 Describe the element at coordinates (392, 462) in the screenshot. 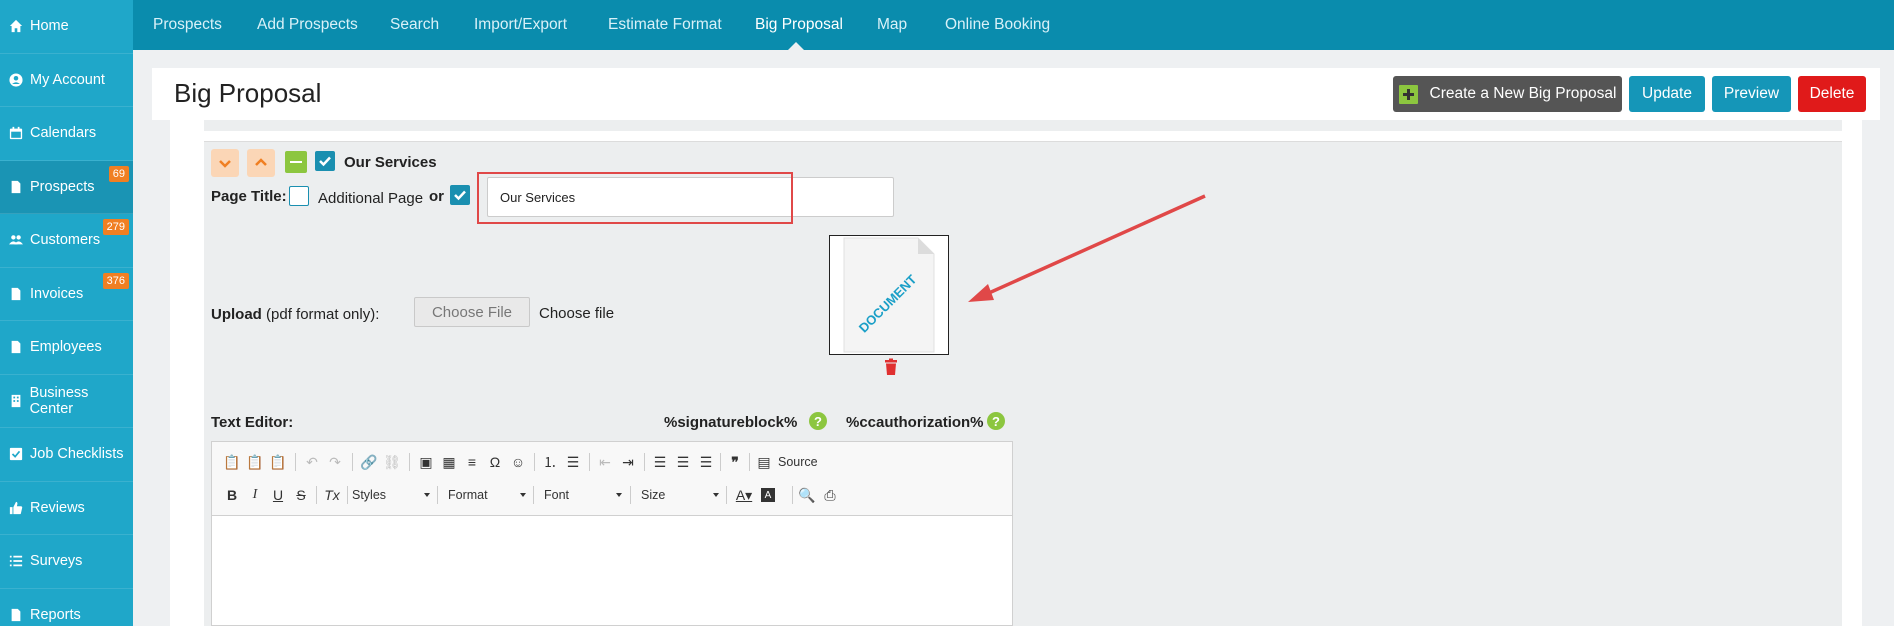

I see `unlink-icon: ⛓` at that location.